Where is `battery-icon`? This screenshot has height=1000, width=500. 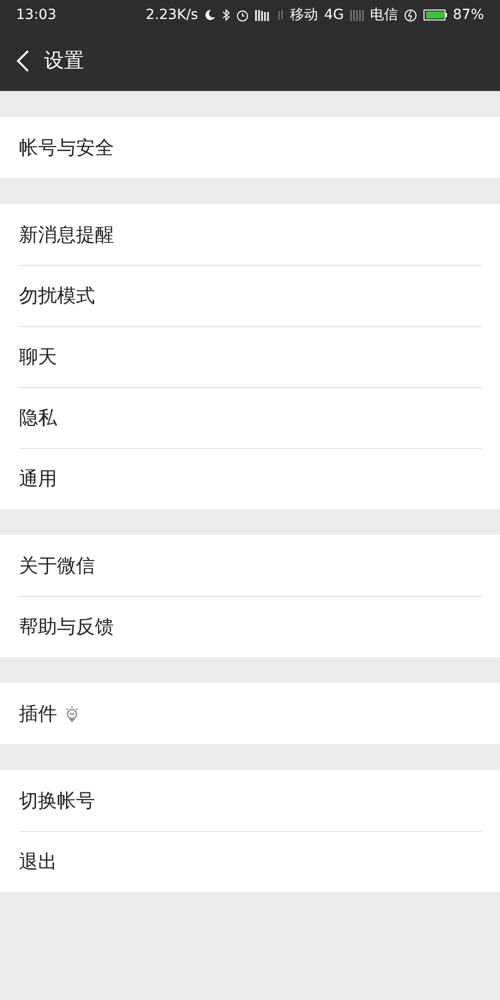 battery-icon is located at coordinates (434, 15).